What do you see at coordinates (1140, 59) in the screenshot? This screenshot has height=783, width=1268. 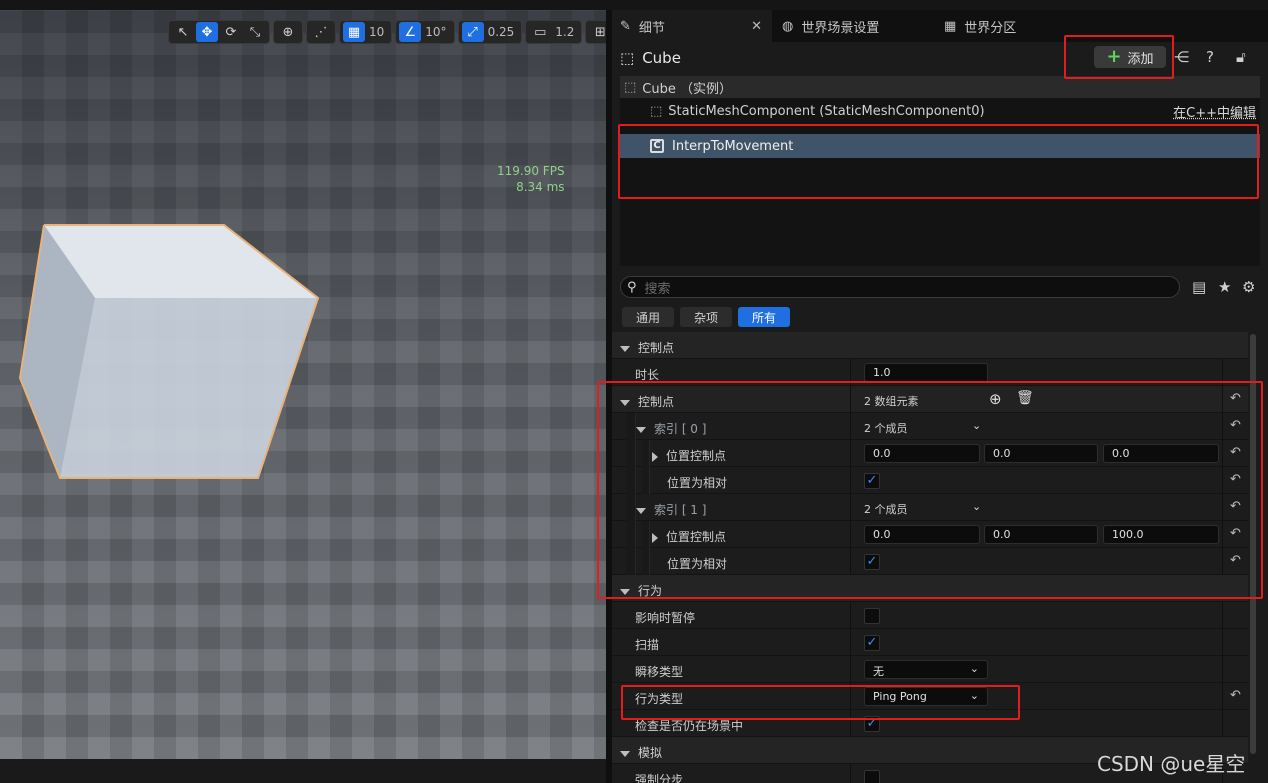 I see `add-label: 添加` at bounding box center [1140, 59].